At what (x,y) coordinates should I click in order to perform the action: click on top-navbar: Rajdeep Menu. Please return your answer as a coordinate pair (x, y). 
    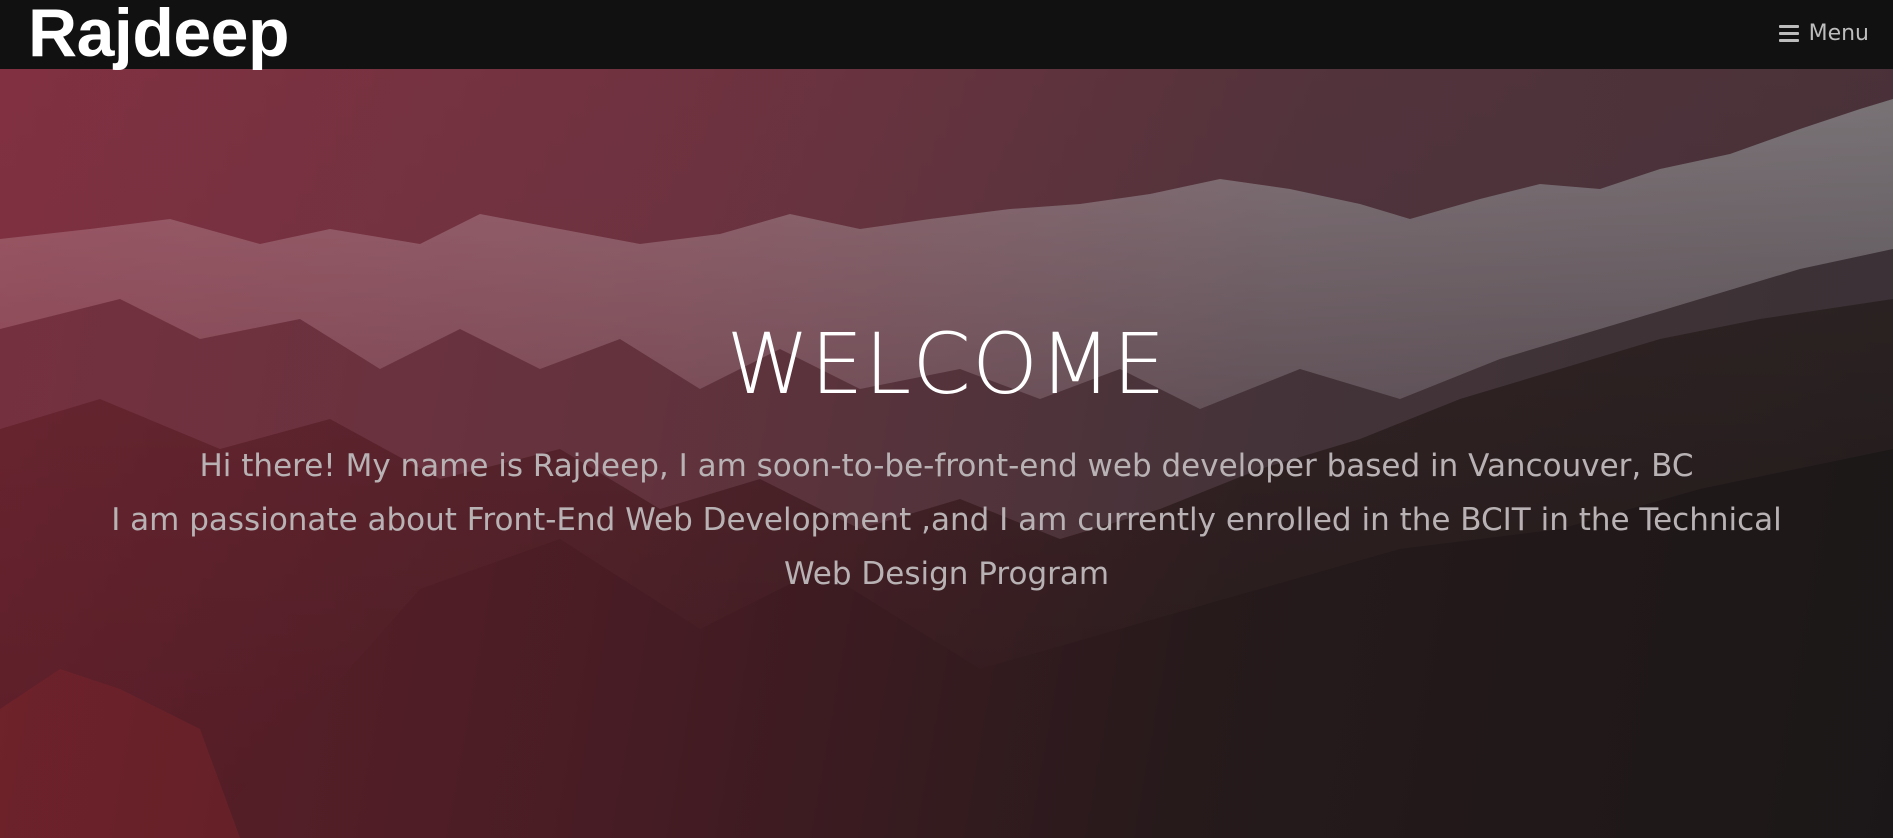
    Looking at the image, I should click on (946, 36).